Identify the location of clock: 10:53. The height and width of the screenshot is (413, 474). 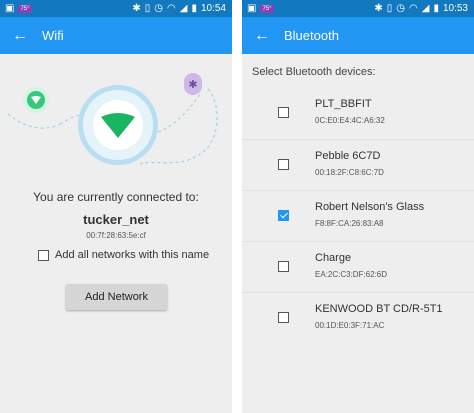
(455, 8).